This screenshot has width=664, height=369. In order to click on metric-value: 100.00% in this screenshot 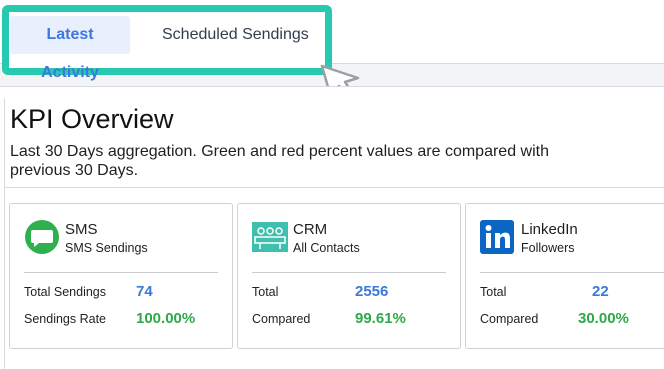, I will do `click(166, 318)`.